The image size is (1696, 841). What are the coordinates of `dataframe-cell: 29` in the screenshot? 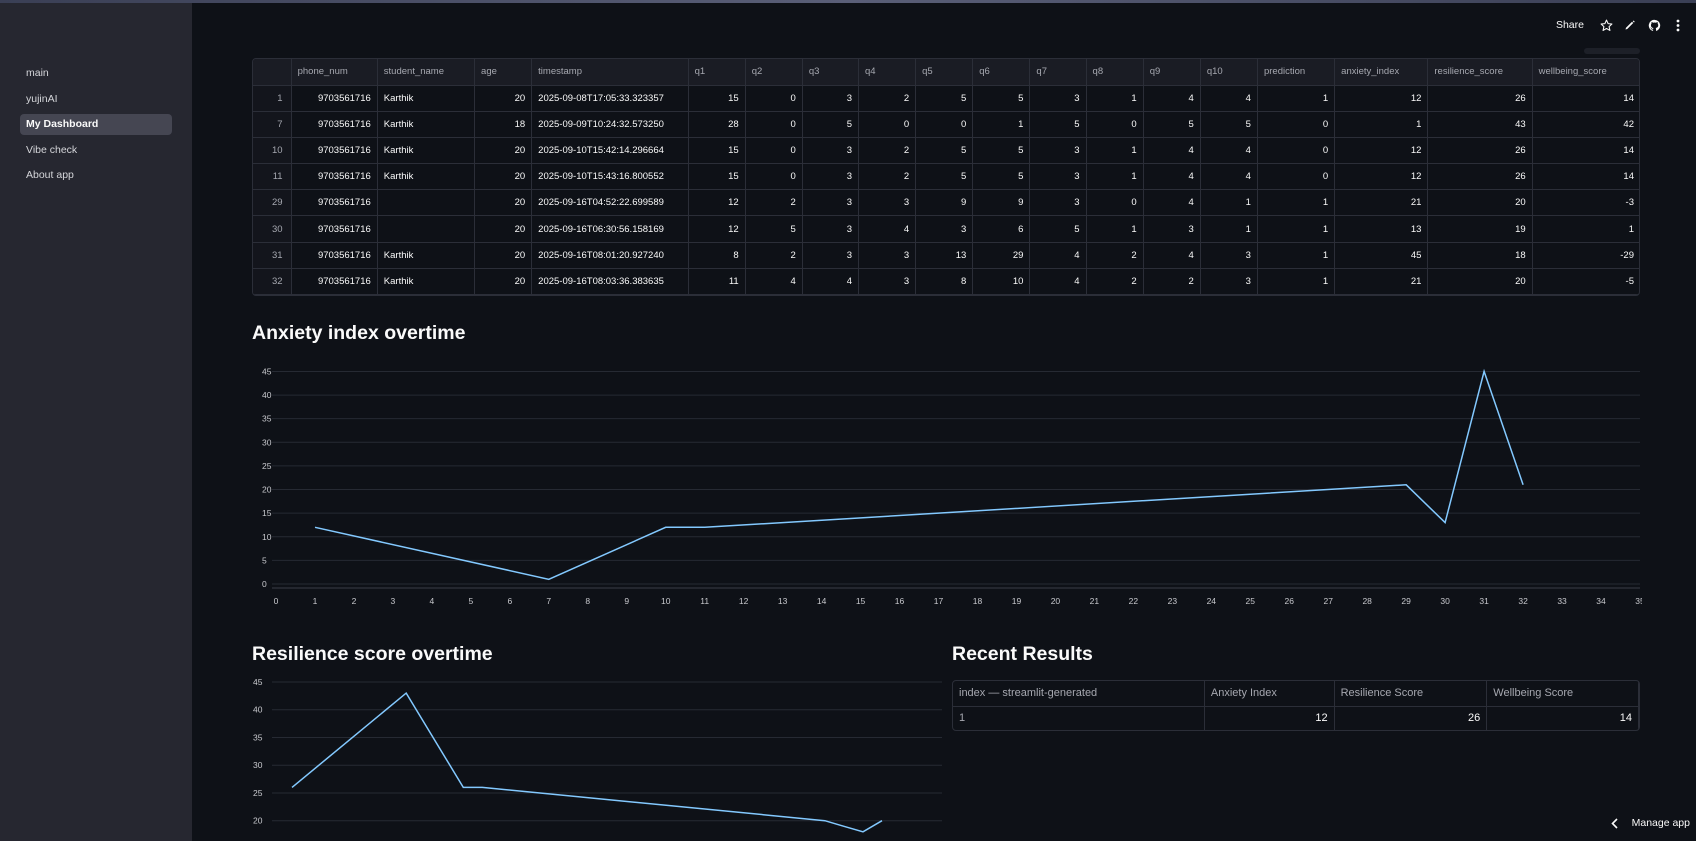 It's located at (1001, 255).